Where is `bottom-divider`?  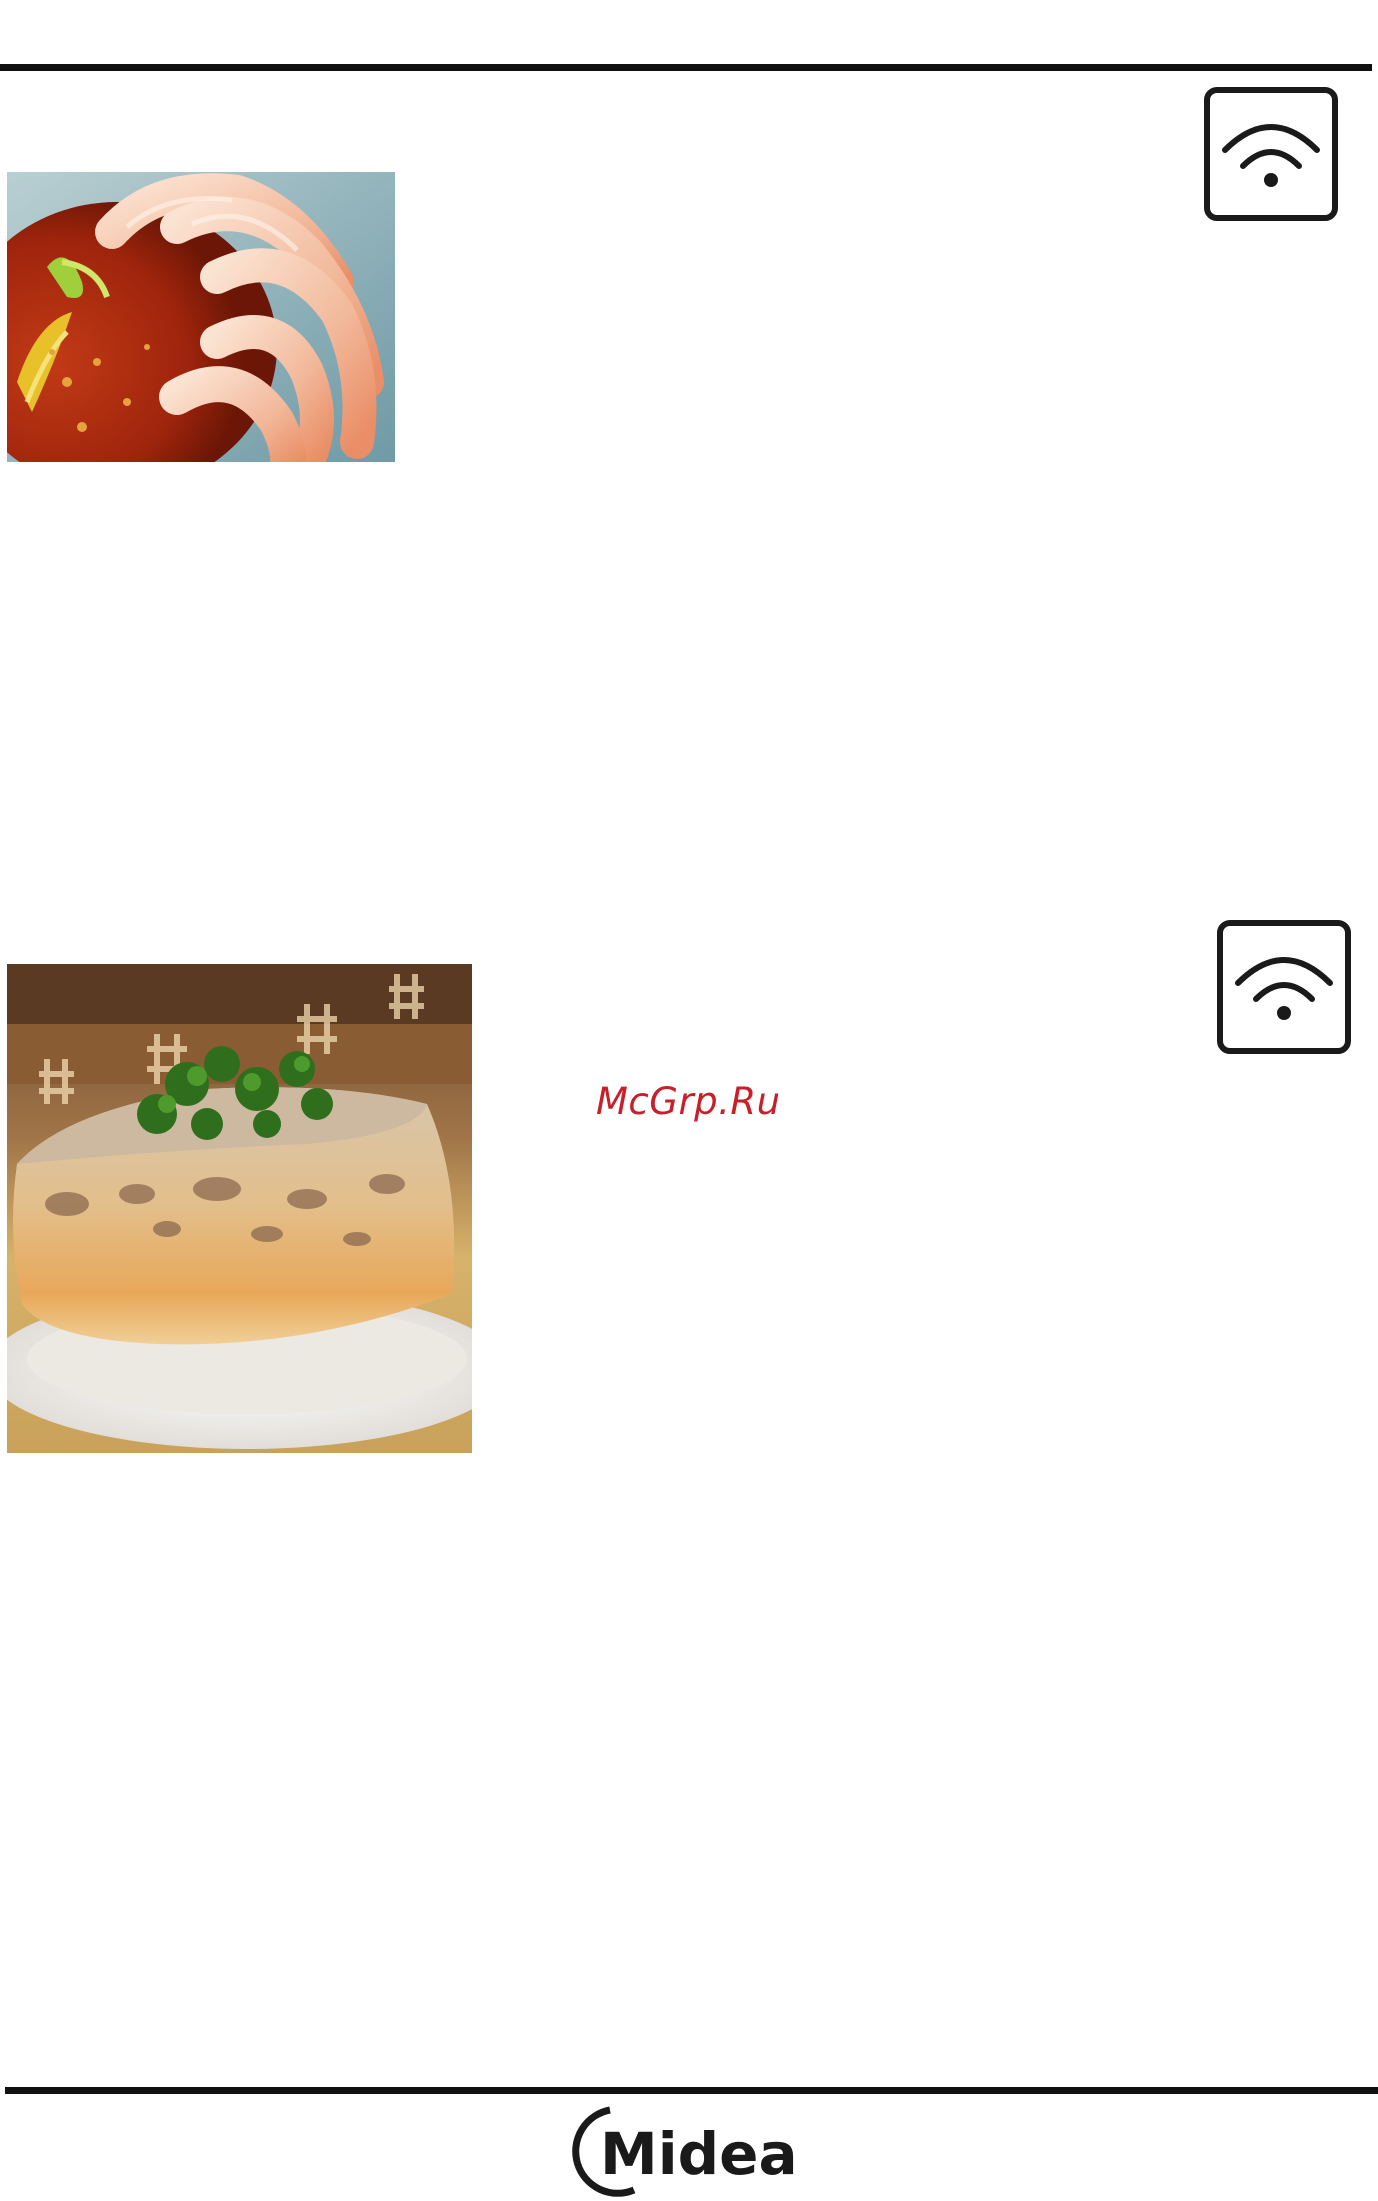
bottom-divider is located at coordinates (691, 2090).